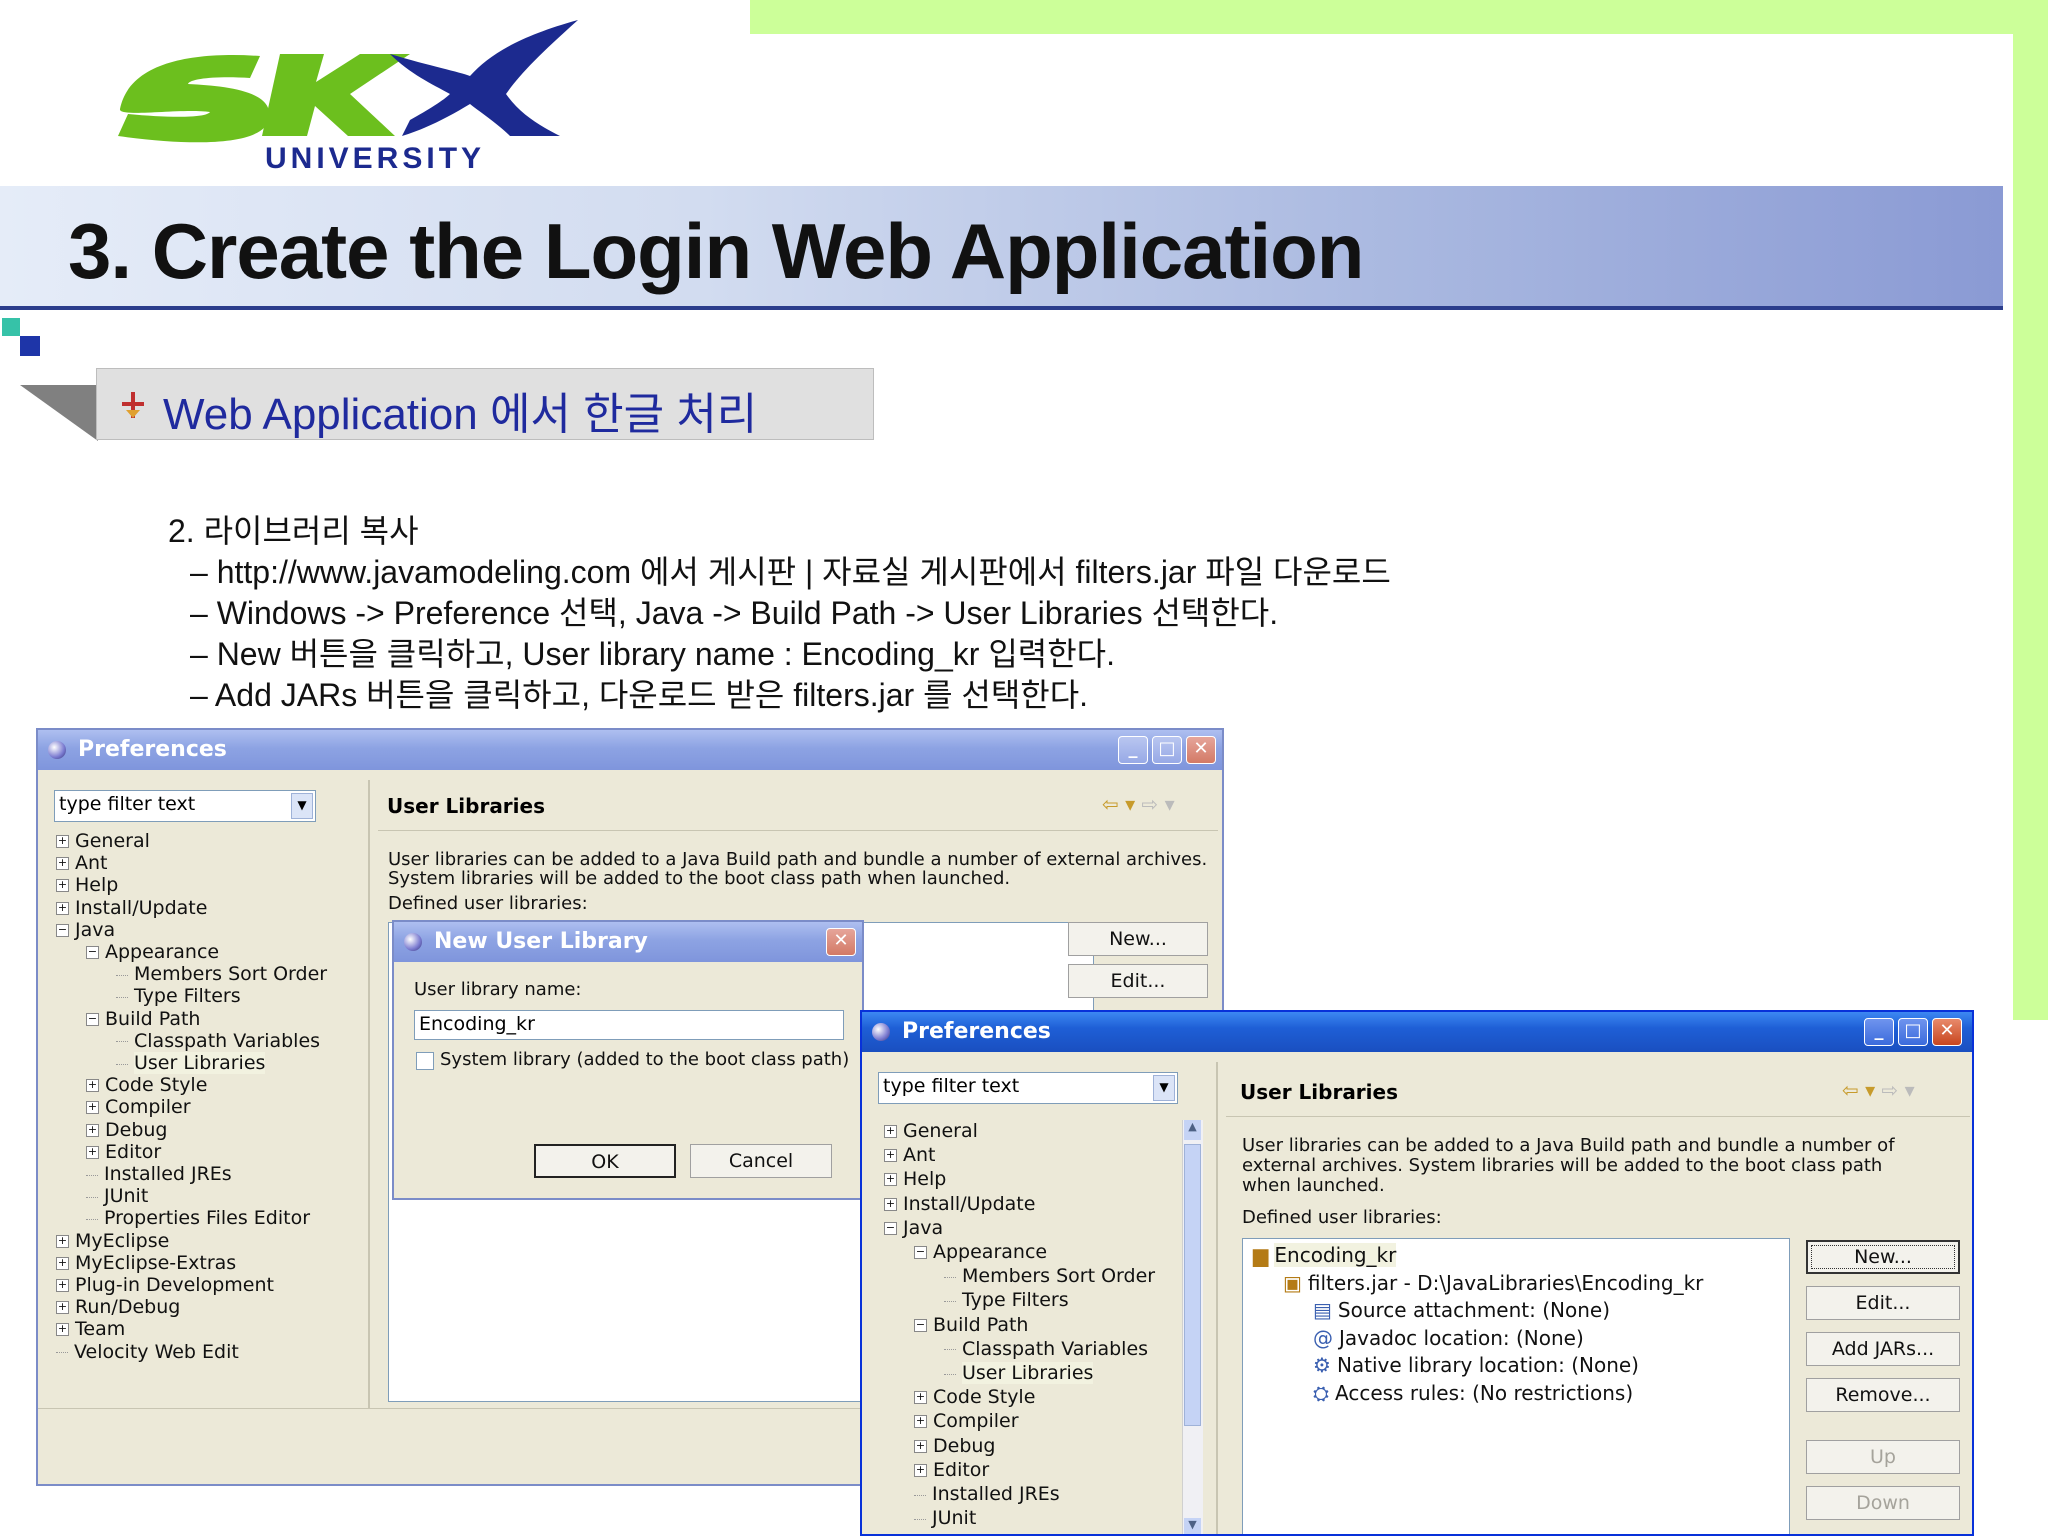 This screenshot has height=1536, width=2048. What do you see at coordinates (761, 1161) in the screenshot?
I see `cancel-button: Cancel` at bounding box center [761, 1161].